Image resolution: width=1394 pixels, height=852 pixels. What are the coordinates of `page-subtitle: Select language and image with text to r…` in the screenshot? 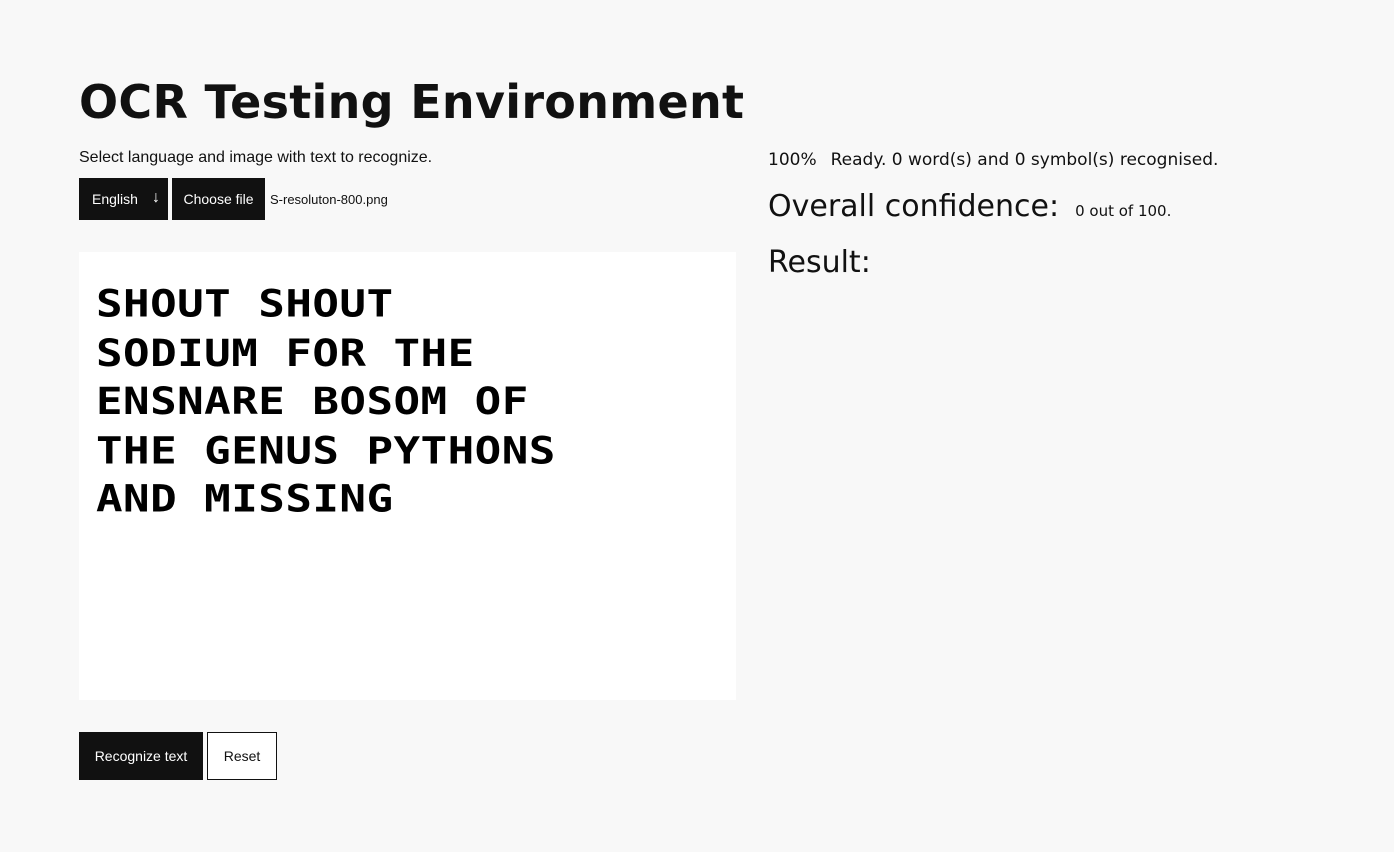 It's located at (256, 157).